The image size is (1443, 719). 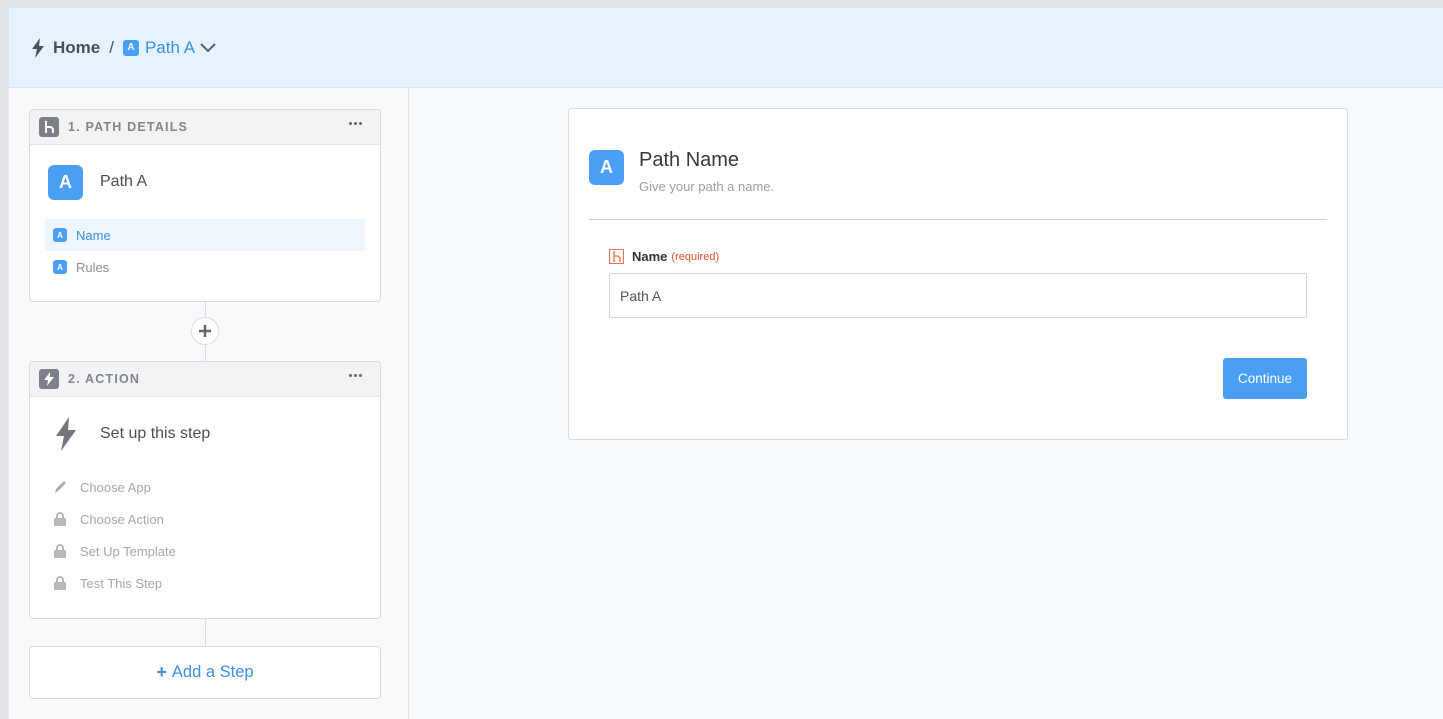 What do you see at coordinates (205, 379) in the screenshot?
I see `step-header: 2. ACTION` at bounding box center [205, 379].